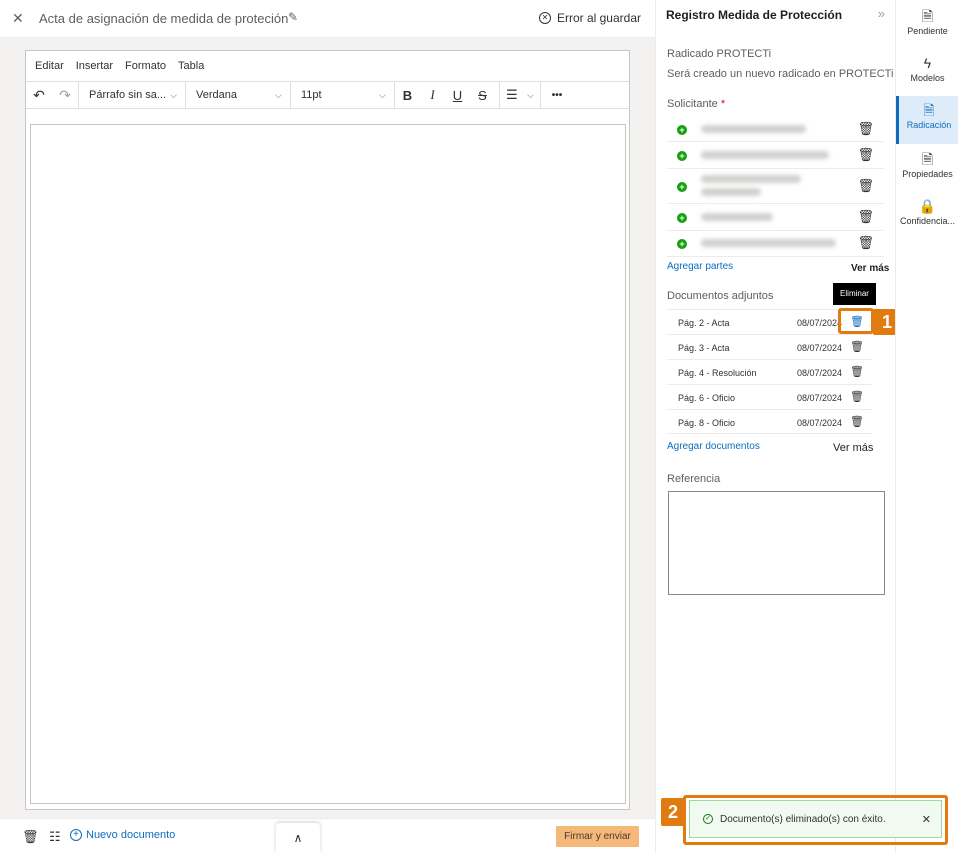  What do you see at coordinates (927, 16) in the screenshot?
I see `pending-doc-icon: 🗎` at bounding box center [927, 16].